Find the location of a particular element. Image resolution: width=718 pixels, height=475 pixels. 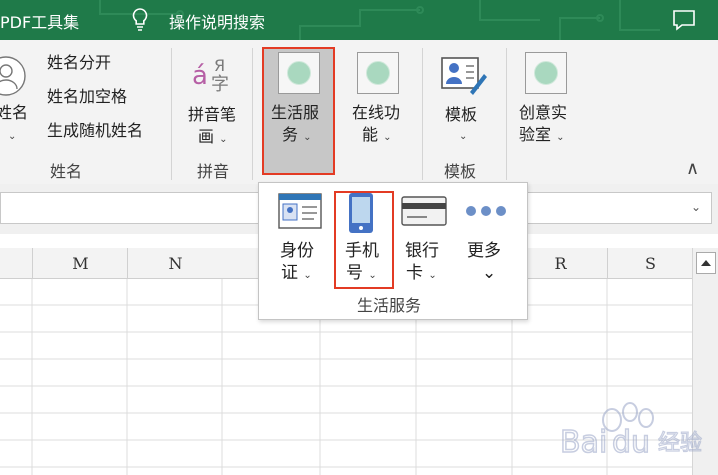

svg-text: á is located at coordinates (200, 76).